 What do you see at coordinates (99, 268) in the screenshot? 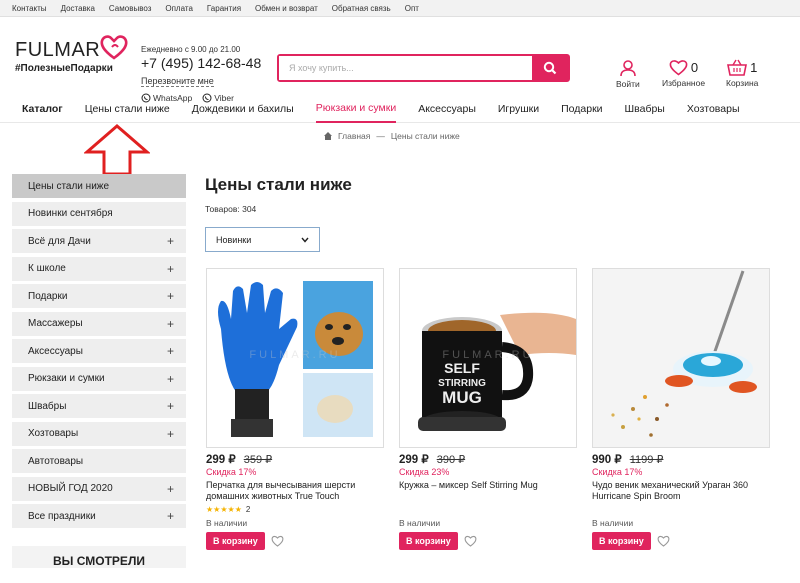
I see `sidebar-item-school: К школе +` at bounding box center [99, 268].